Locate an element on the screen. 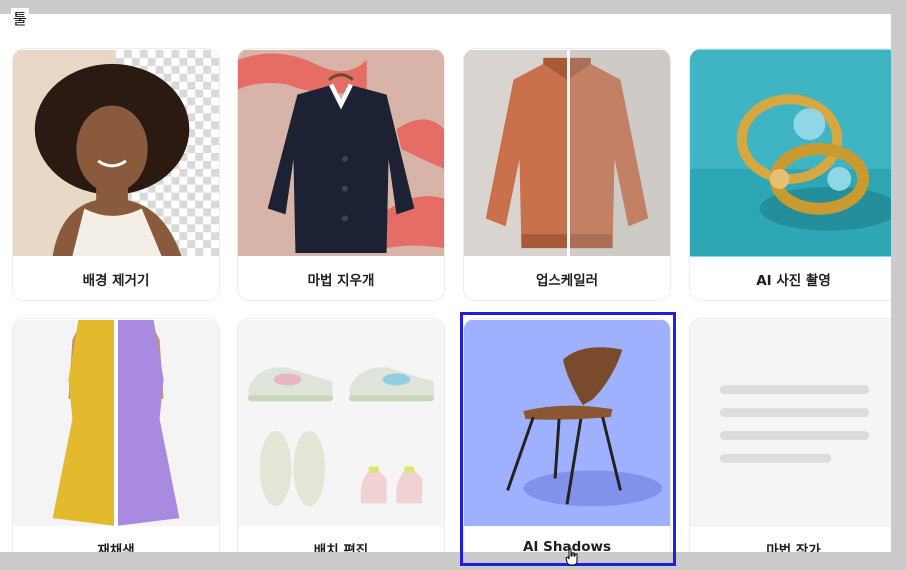 Image resolution: width=906 pixels, height=570 pixels. recolor-thumbnail is located at coordinates (116, 423).